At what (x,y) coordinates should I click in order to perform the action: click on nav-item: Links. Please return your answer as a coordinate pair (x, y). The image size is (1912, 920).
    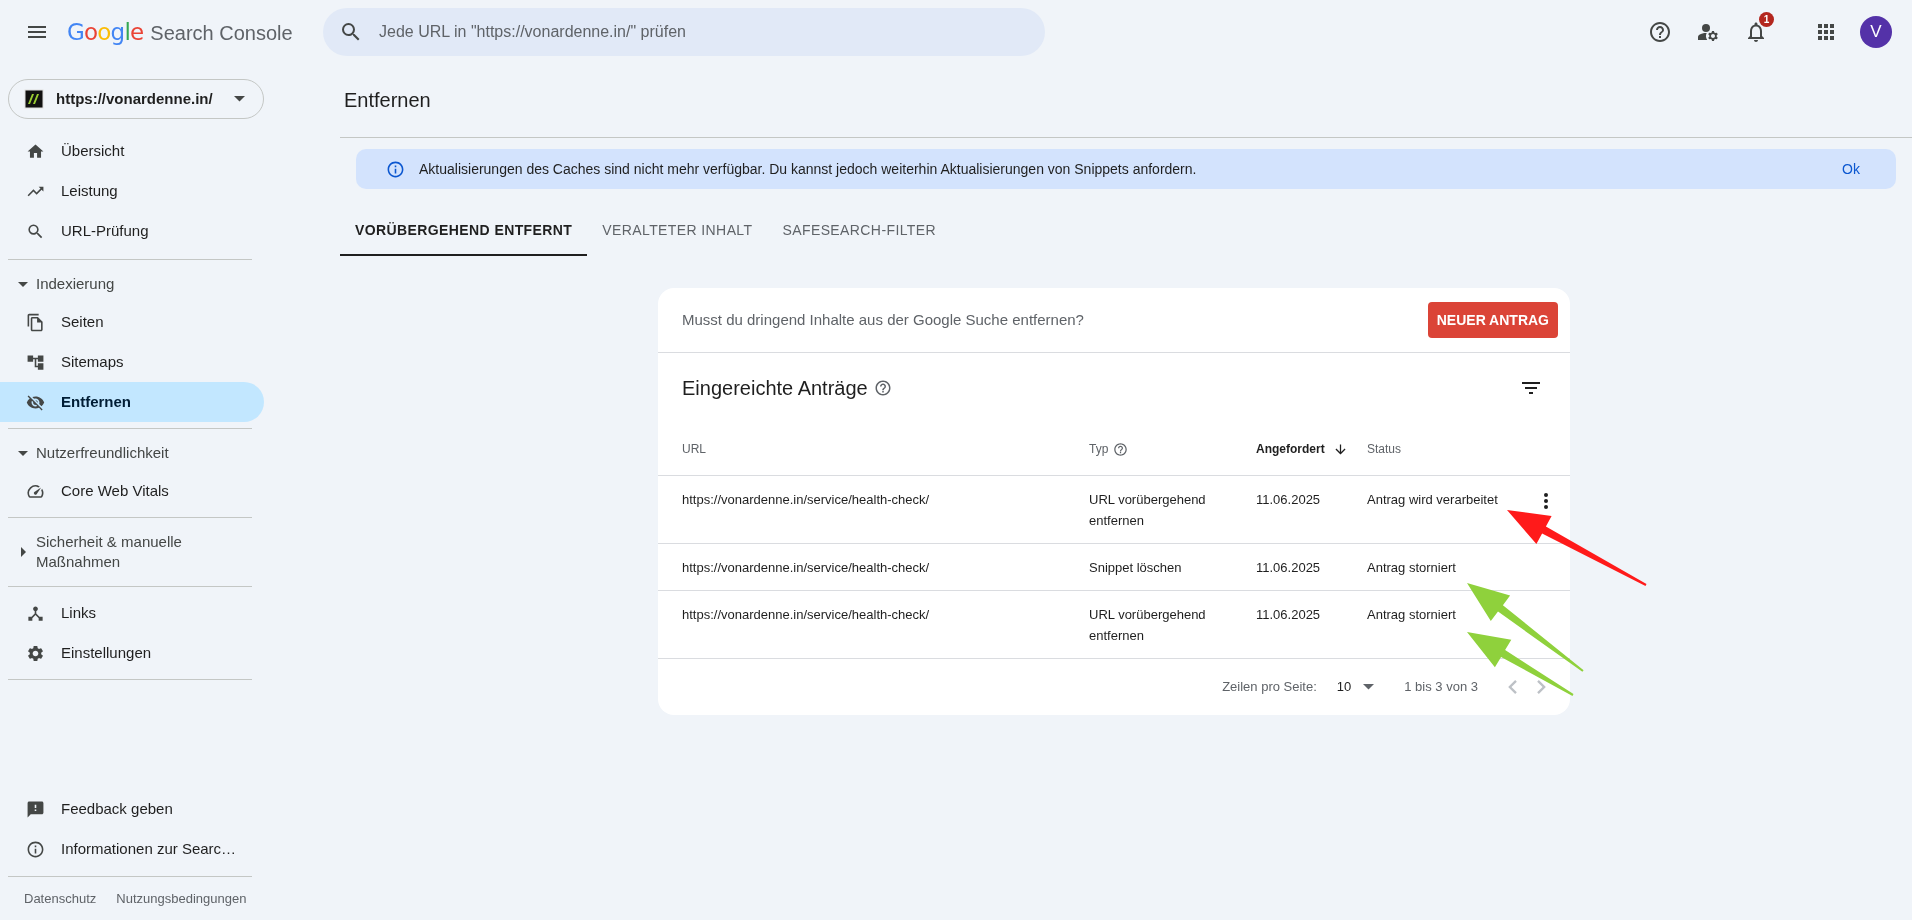
    Looking at the image, I should click on (132, 613).